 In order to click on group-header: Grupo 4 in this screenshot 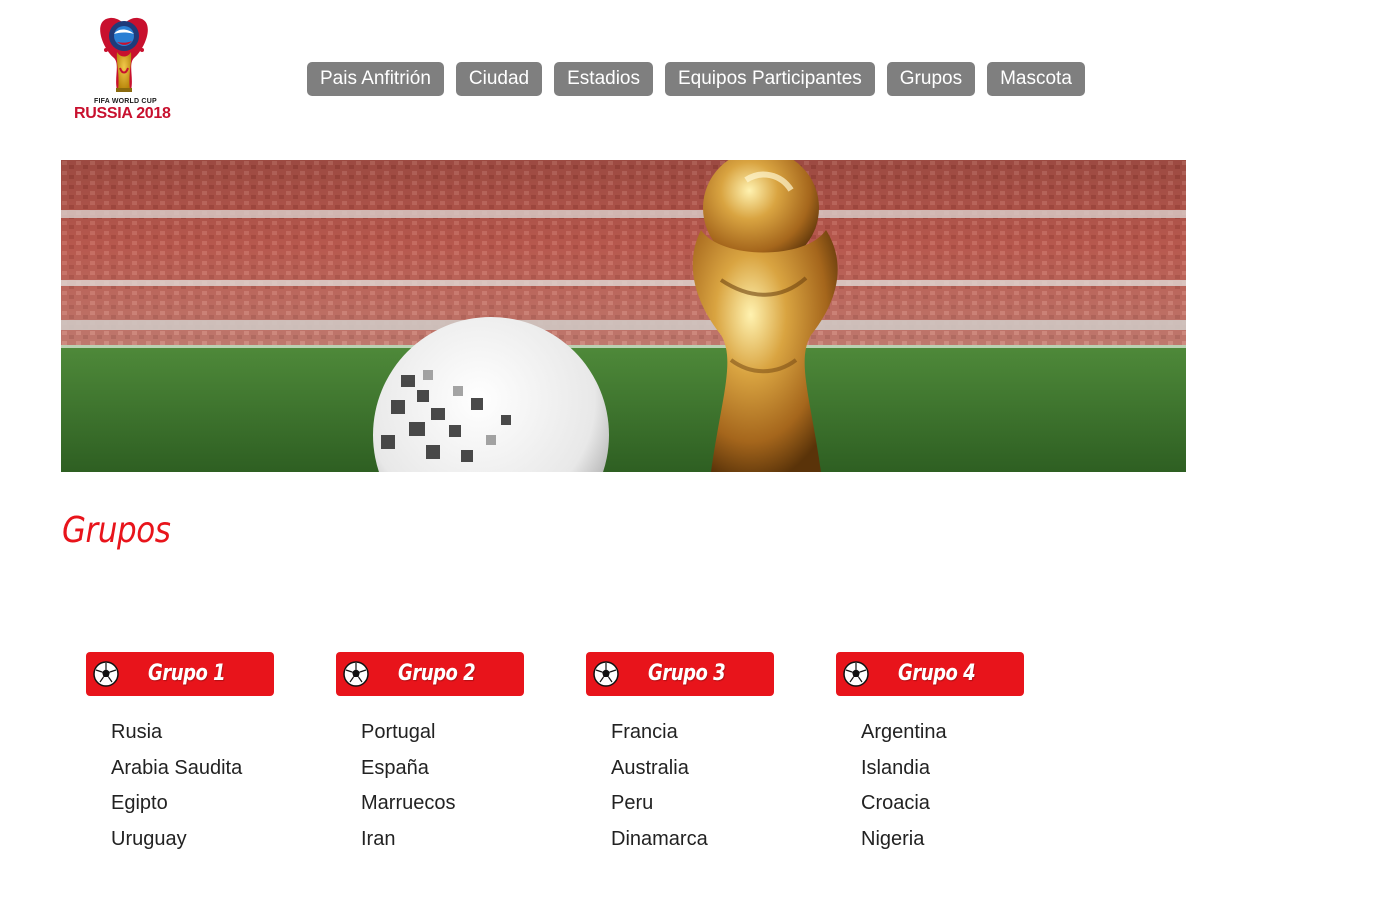, I will do `click(930, 674)`.